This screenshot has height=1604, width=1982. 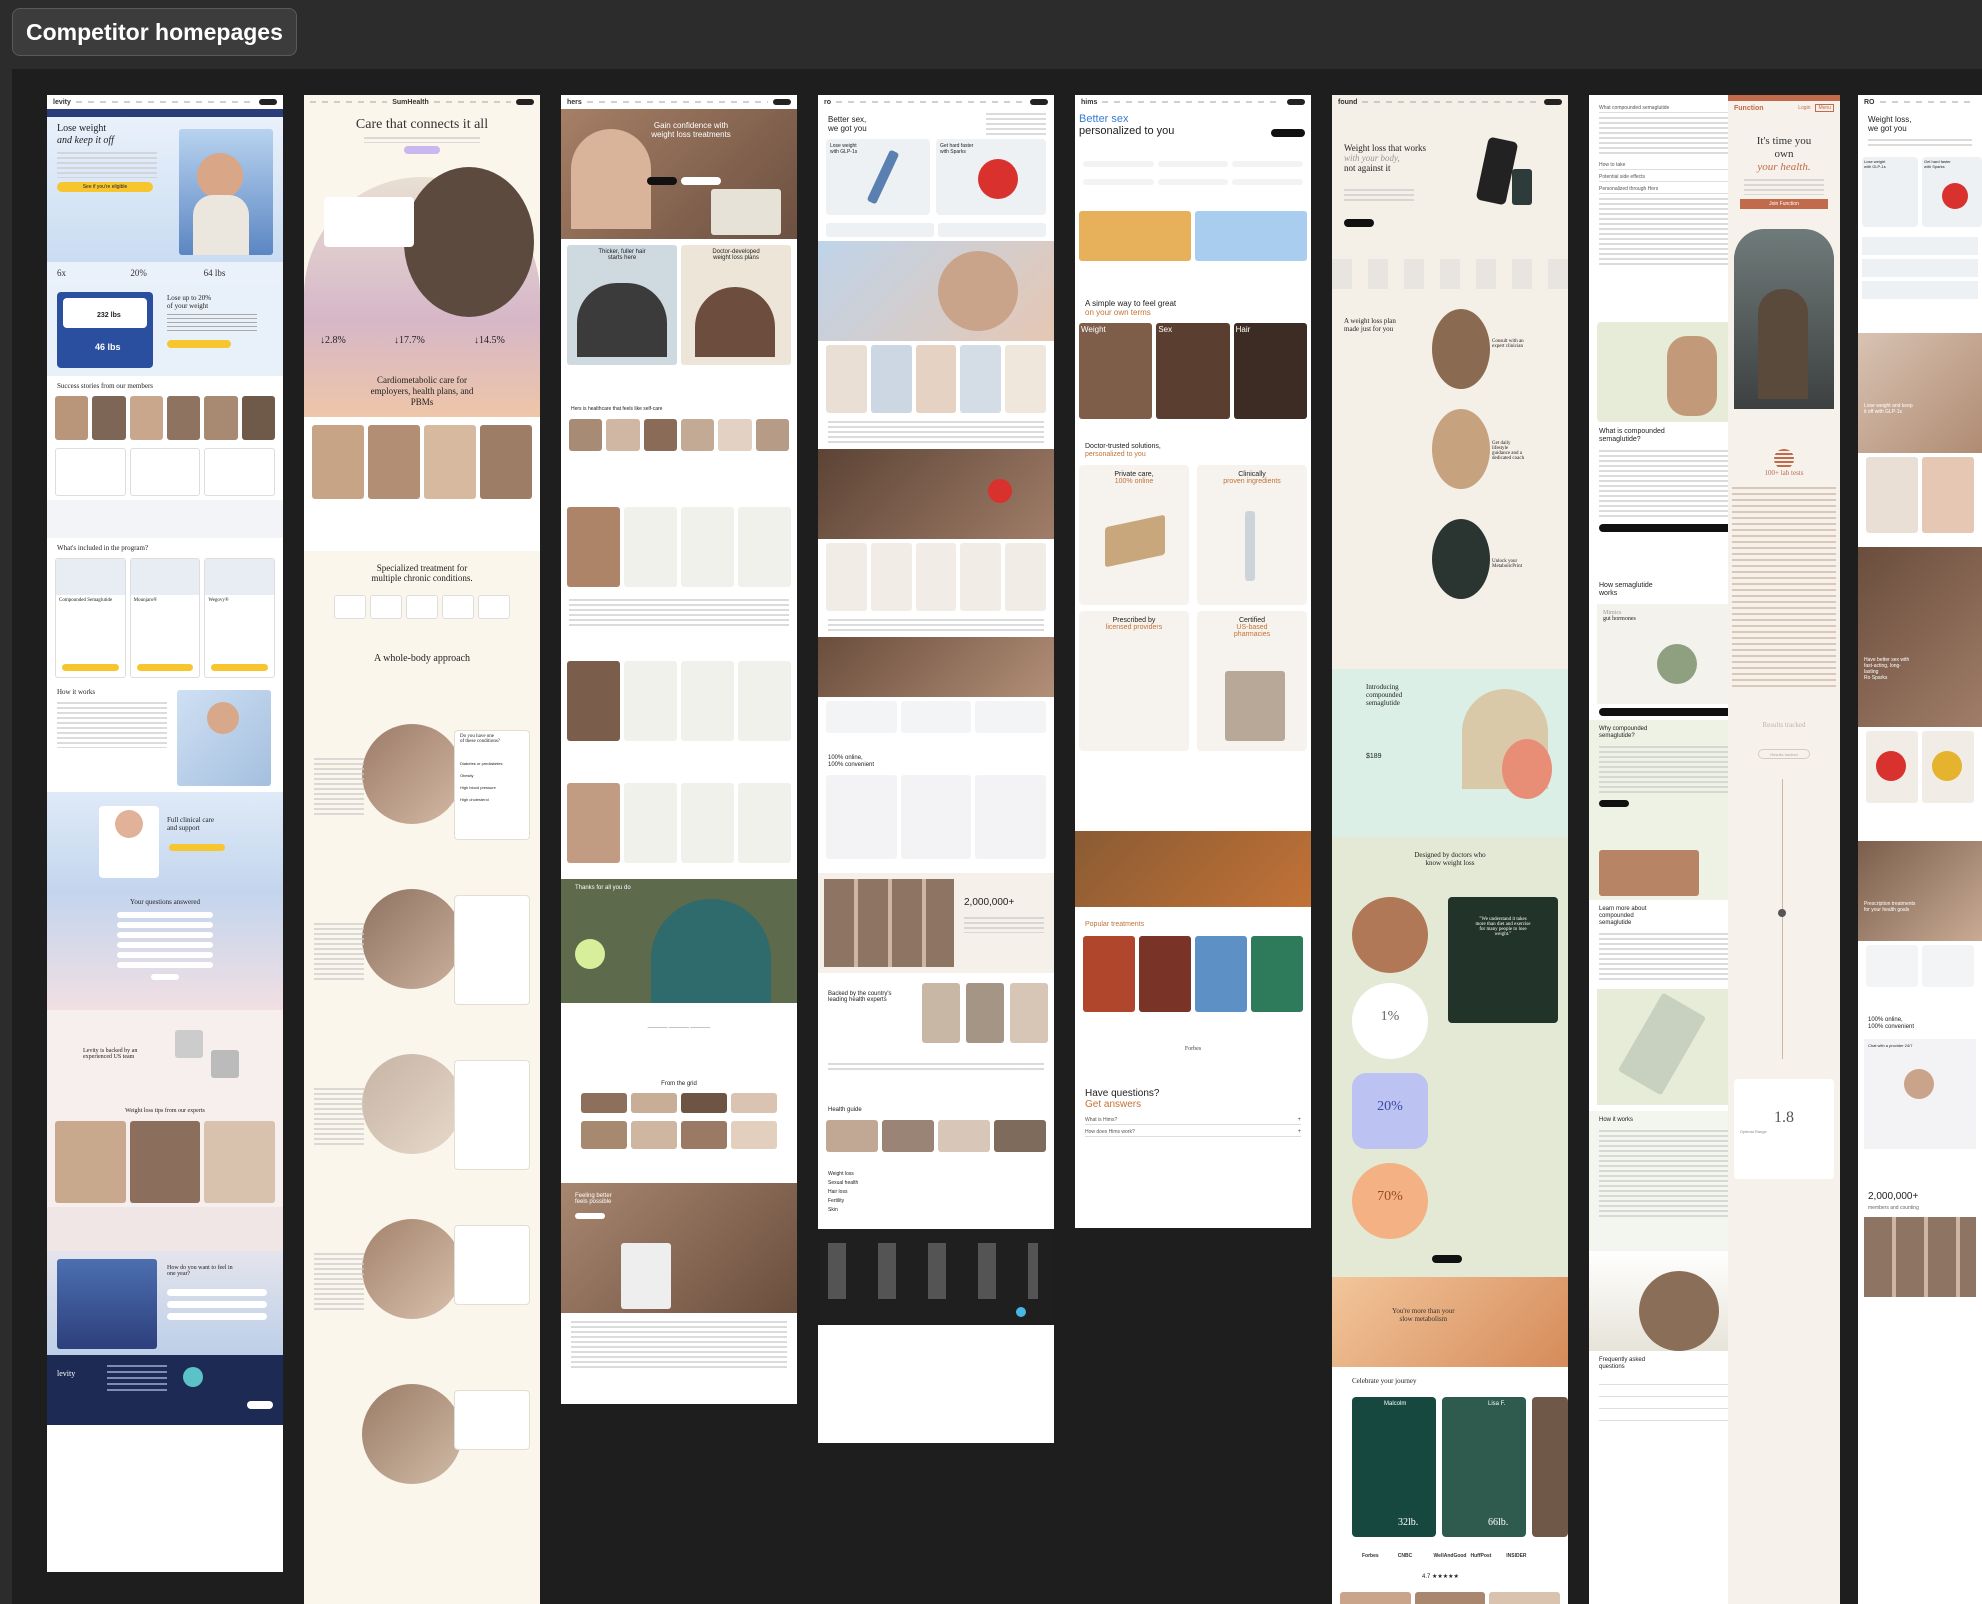 What do you see at coordinates (845, 758) in the screenshot?
I see `ro-online-1: 100% online,` at bounding box center [845, 758].